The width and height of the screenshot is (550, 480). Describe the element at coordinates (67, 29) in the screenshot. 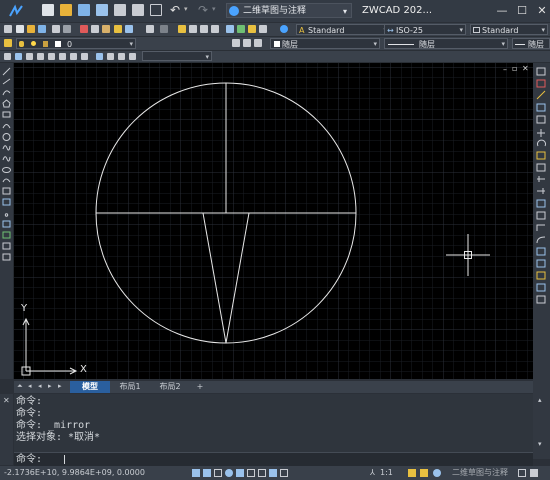

I see `preview-icon` at that location.